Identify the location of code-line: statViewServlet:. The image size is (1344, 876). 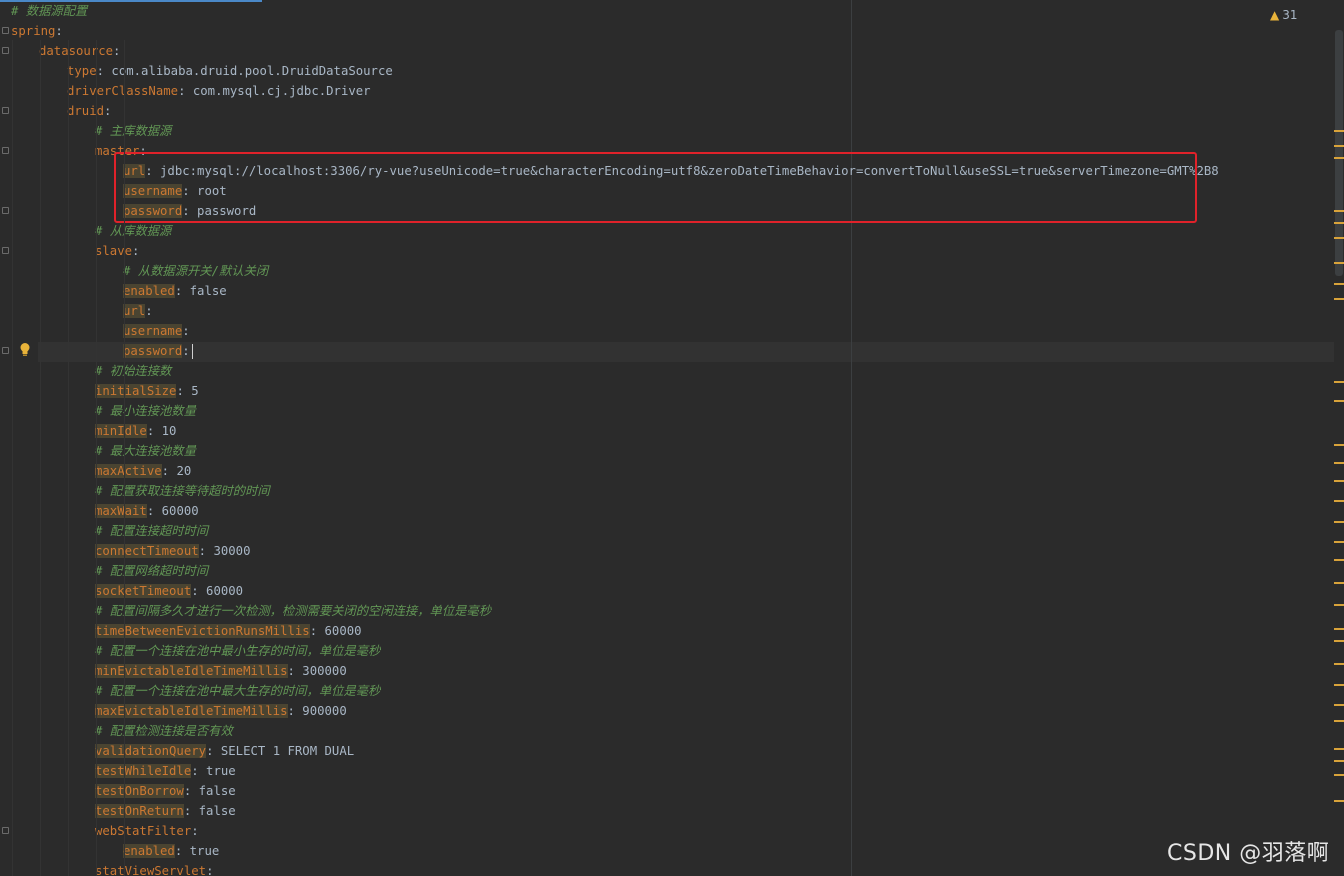
(667, 868).